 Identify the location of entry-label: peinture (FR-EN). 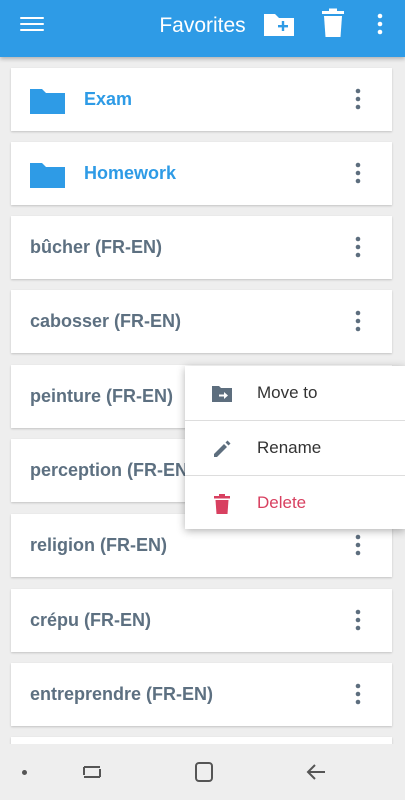
(101, 396).